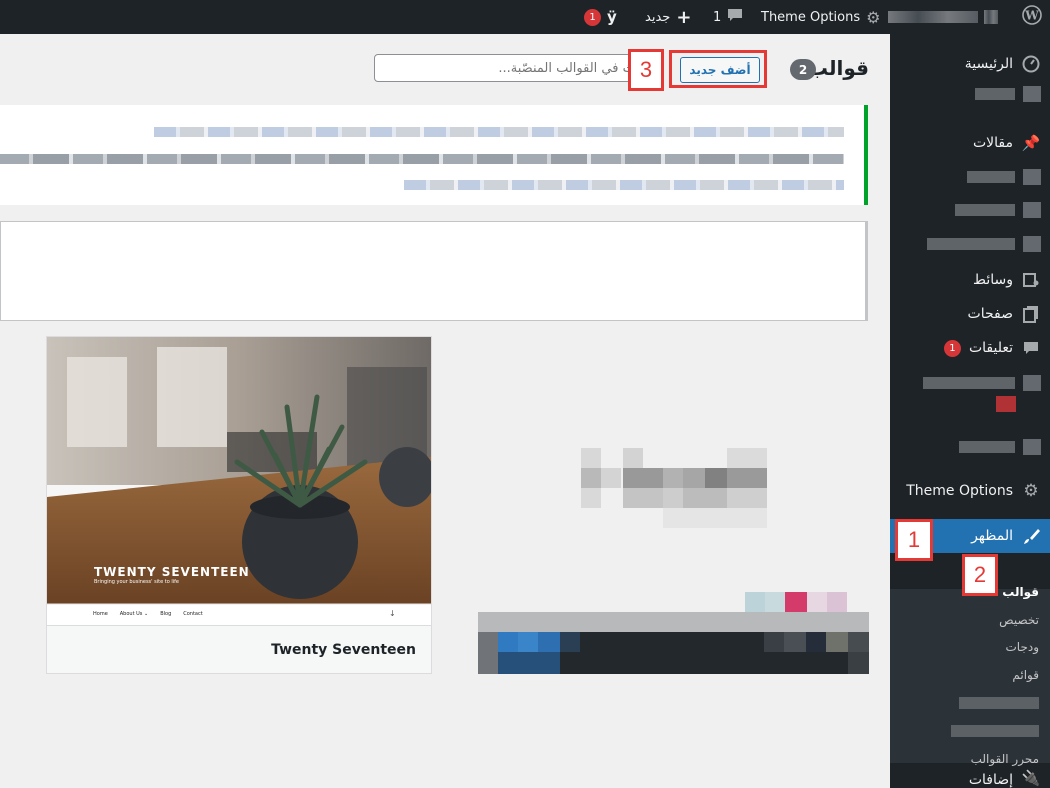  What do you see at coordinates (624, 185) in the screenshot?
I see `notice-link-blurred` at bounding box center [624, 185].